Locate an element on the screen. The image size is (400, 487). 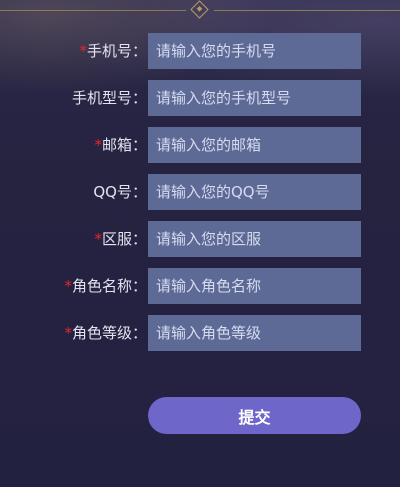
form-row-server: *区服： is located at coordinates (200, 239).